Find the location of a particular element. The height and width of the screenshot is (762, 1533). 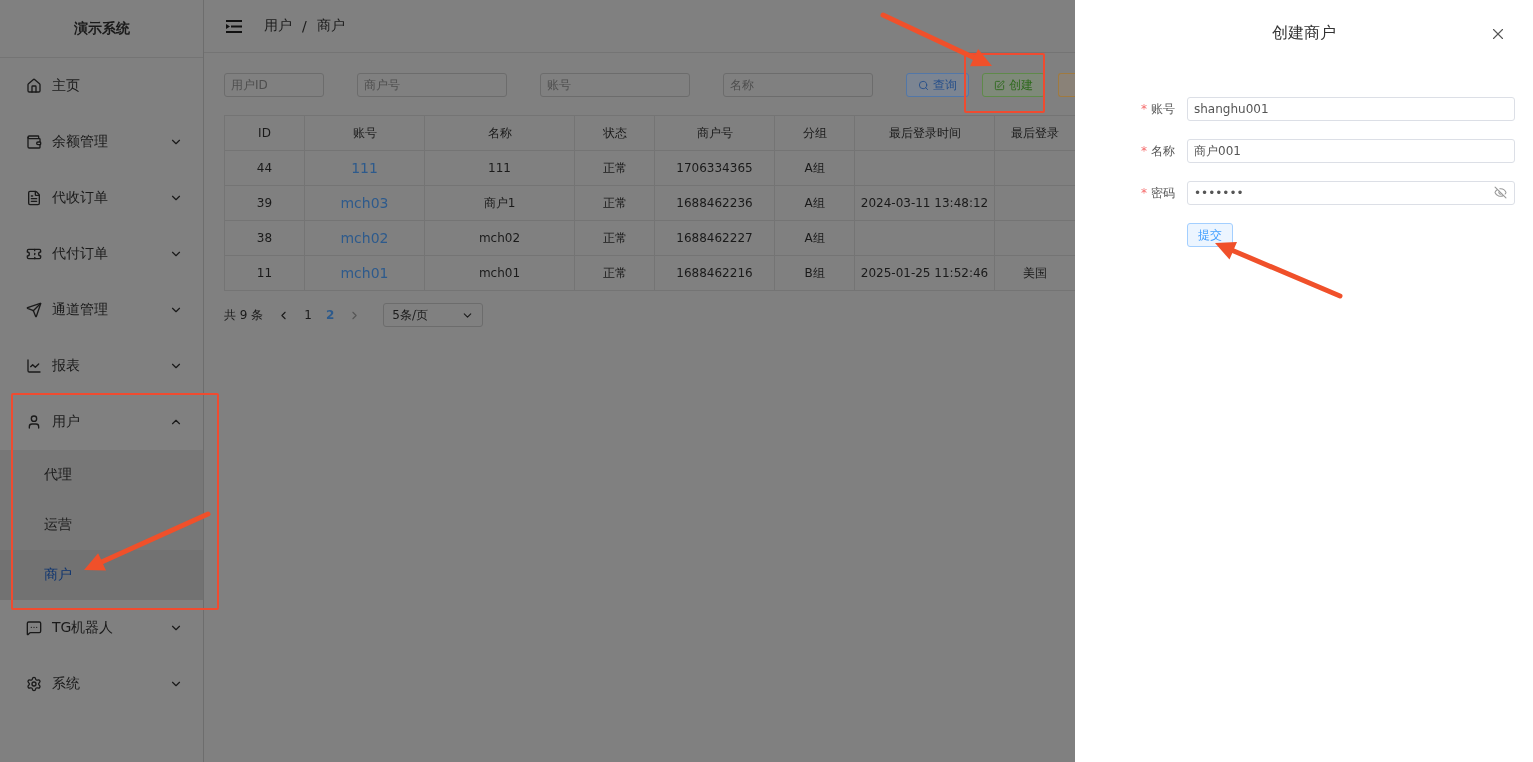

submenu-item: 商户 is located at coordinates (101, 575).